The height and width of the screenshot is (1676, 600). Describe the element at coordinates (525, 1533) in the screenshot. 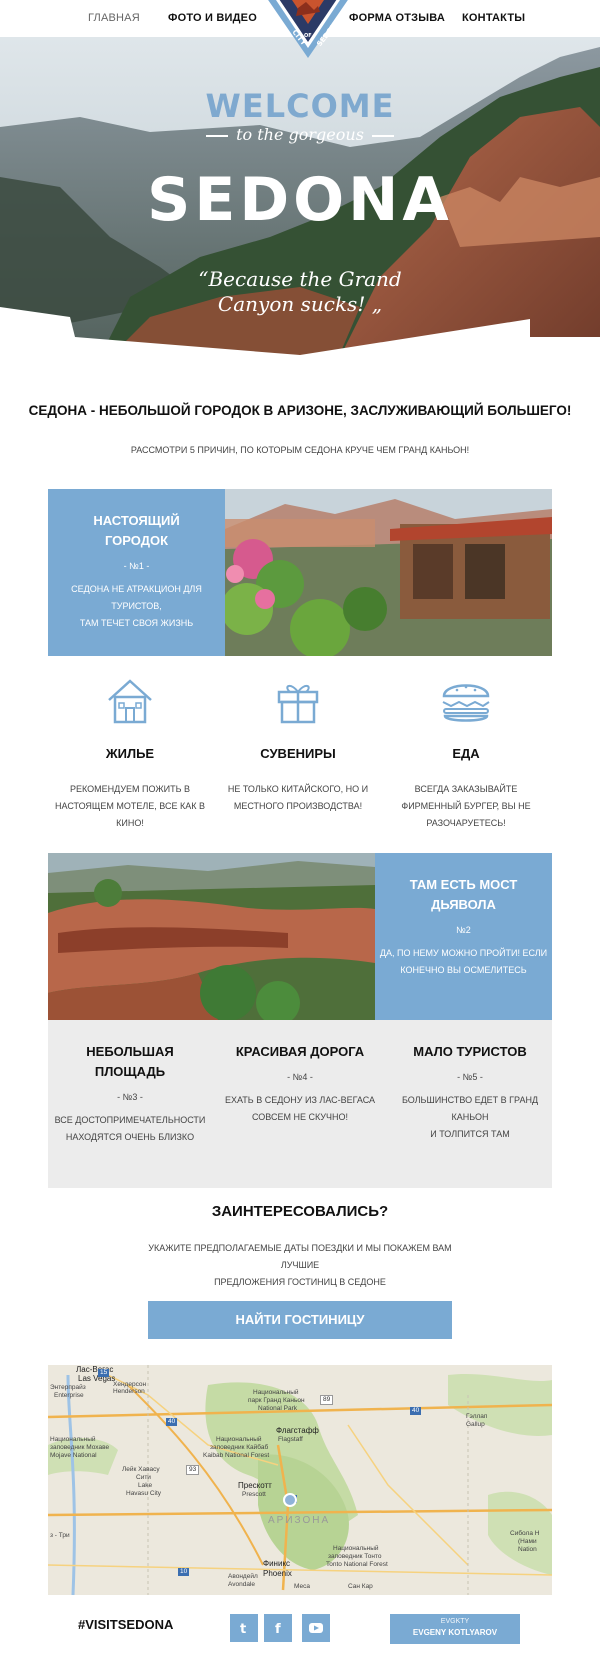

I see `map-label-cibola-1: Сибола Н` at that location.